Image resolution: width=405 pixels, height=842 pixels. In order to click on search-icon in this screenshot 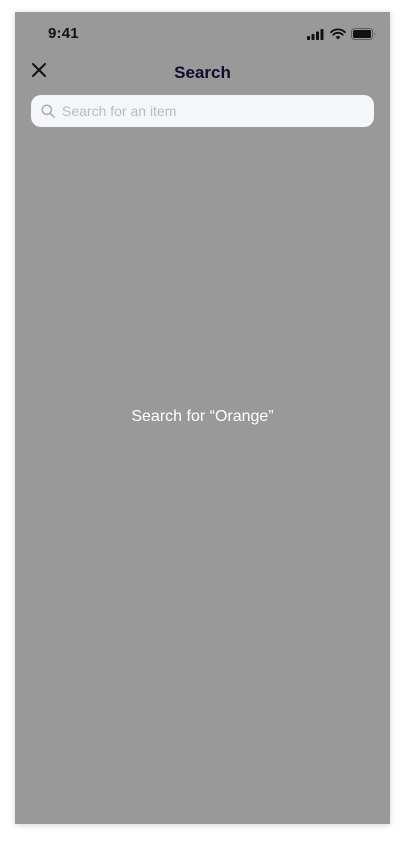, I will do `click(47, 111)`.